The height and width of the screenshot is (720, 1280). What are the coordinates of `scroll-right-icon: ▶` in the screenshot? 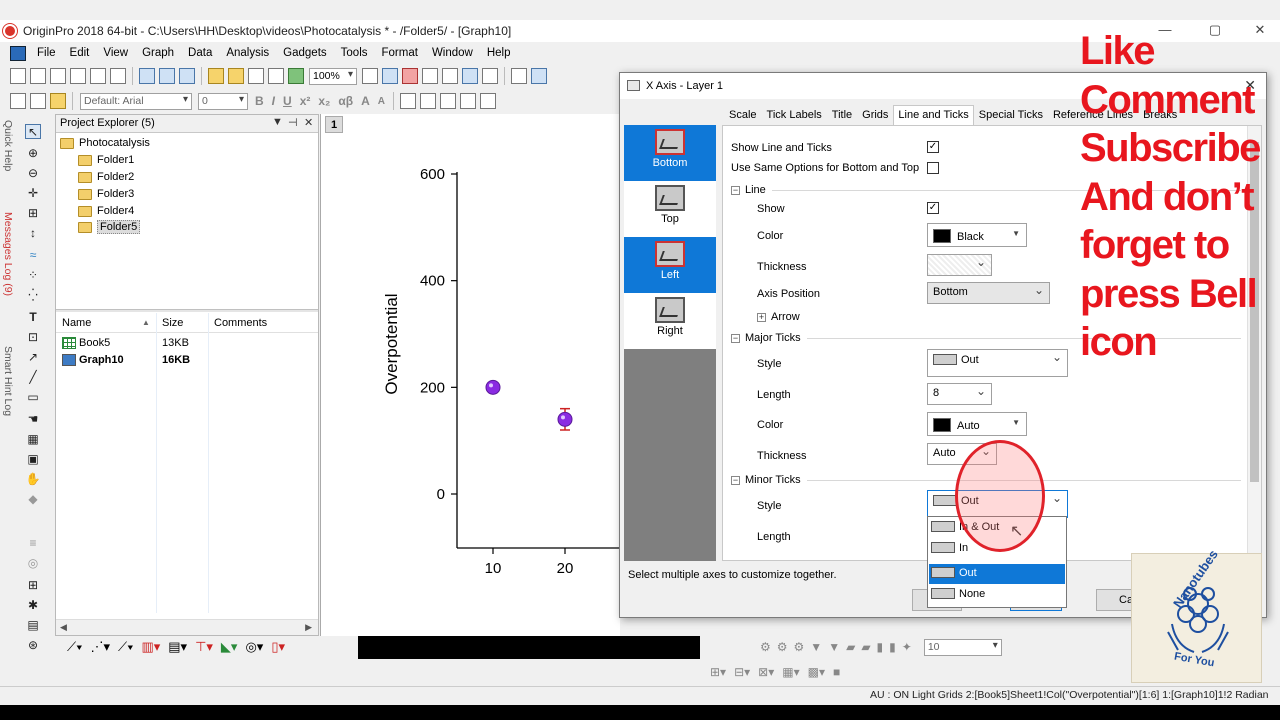 It's located at (308, 627).